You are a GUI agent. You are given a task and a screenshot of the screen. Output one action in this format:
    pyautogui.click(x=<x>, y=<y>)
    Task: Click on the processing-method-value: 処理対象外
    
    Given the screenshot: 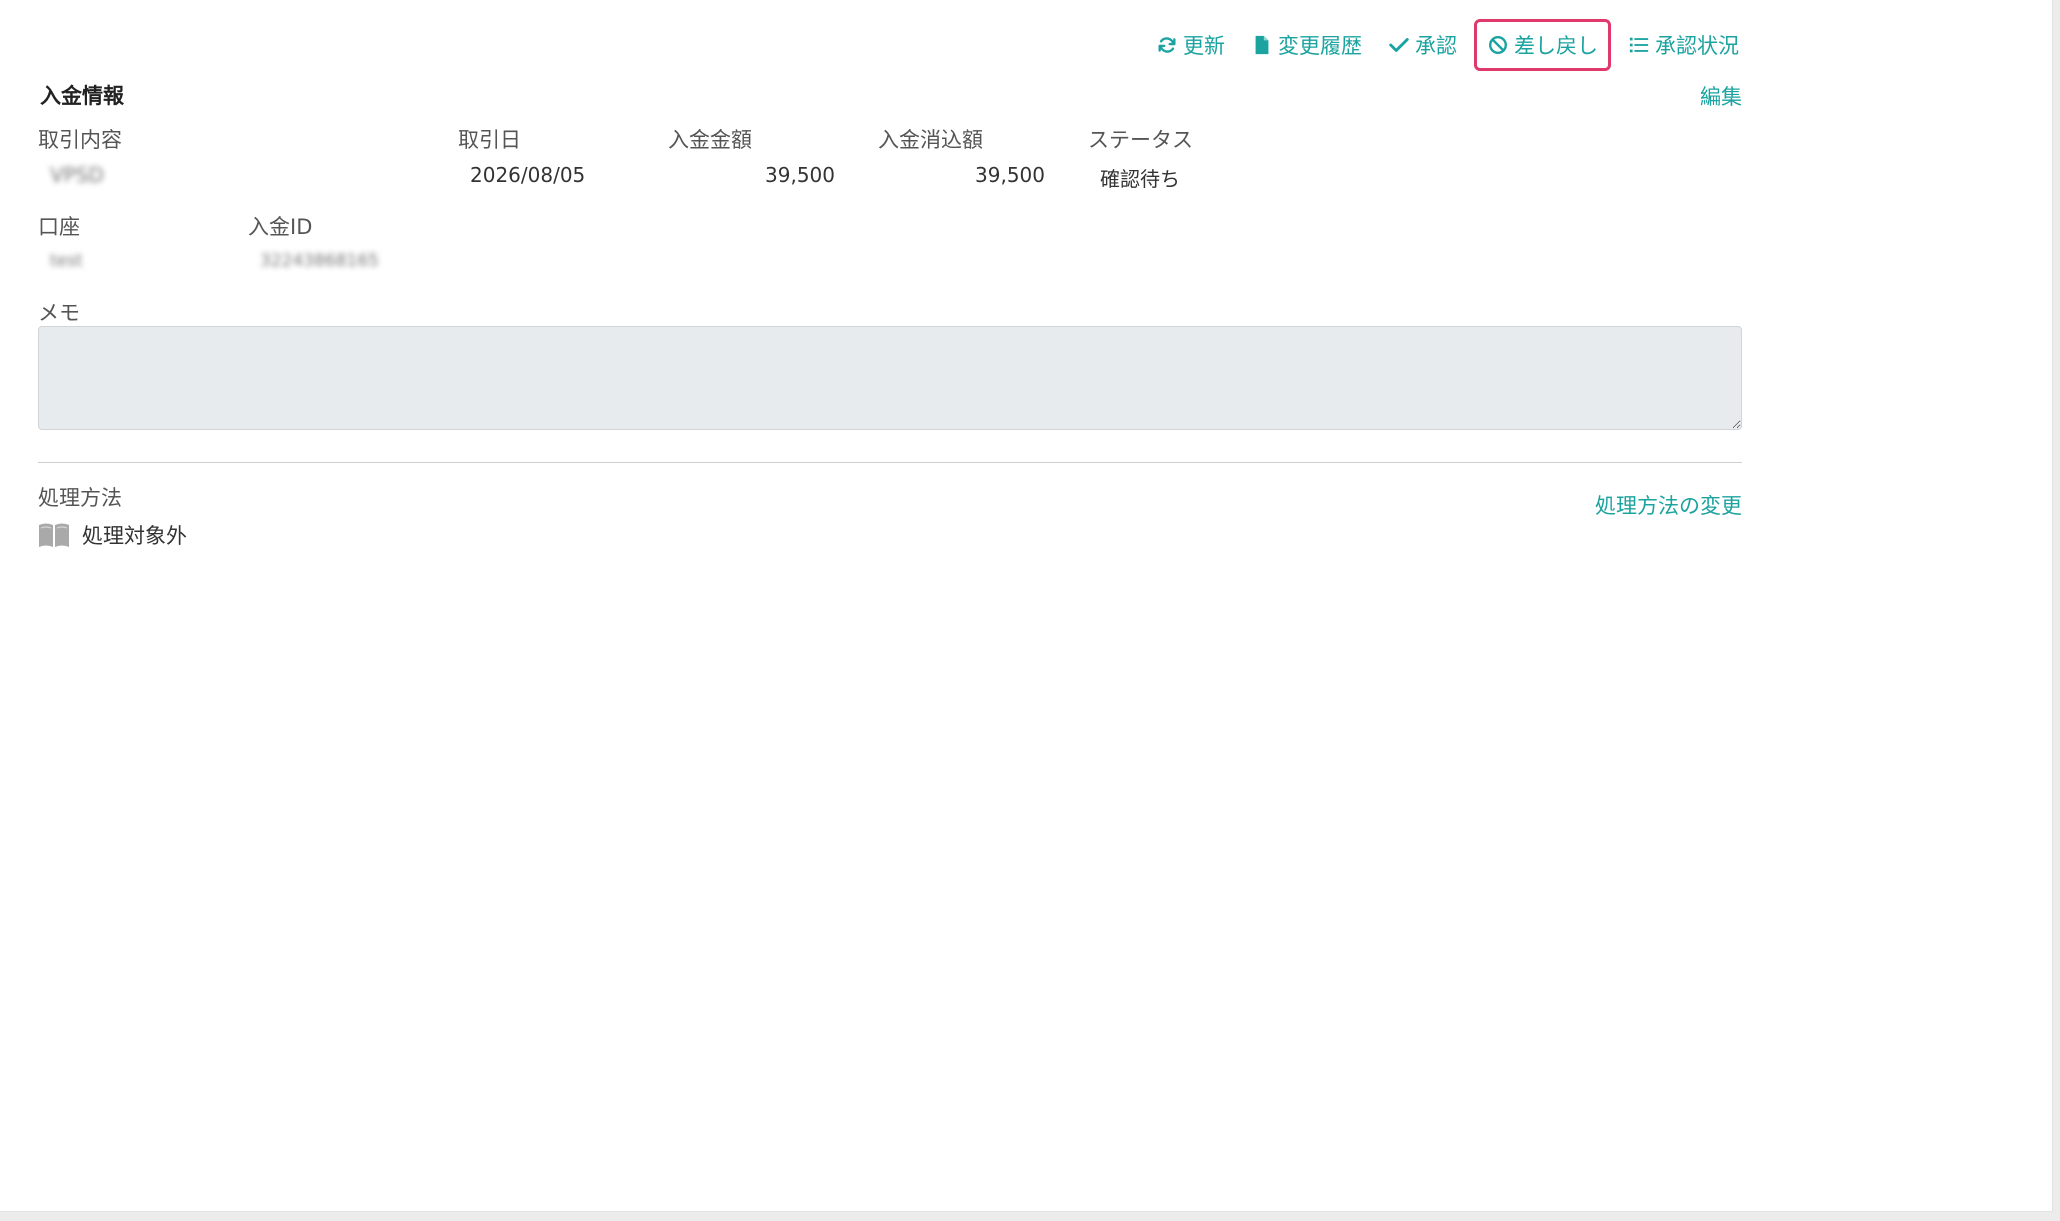 What is the action you would take?
    pyautogui.click(x=112, y=535)
    